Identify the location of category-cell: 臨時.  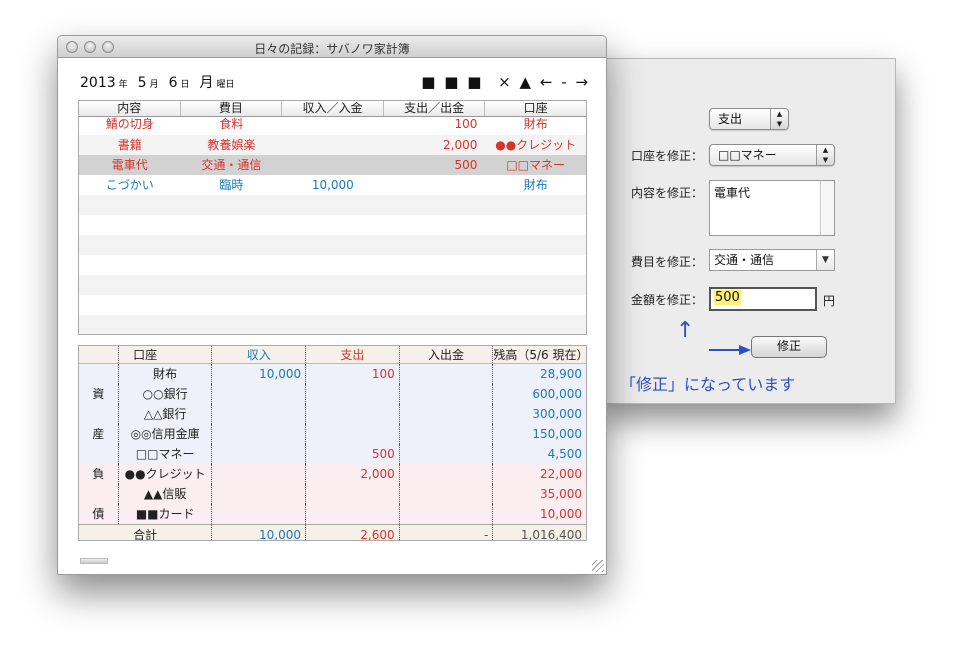
(231, 185).